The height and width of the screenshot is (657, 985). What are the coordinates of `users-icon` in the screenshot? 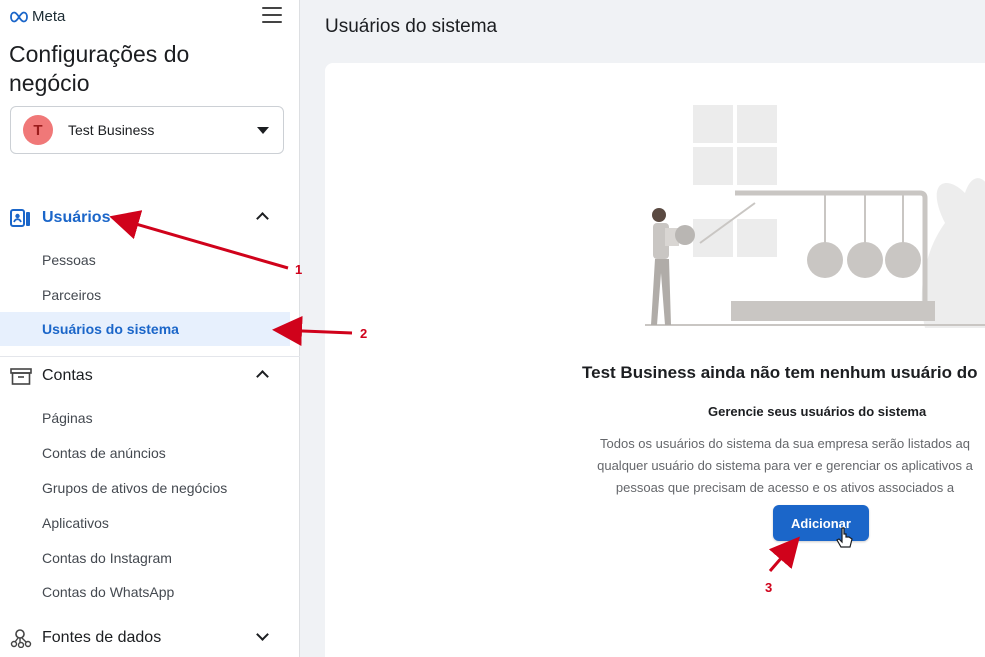 It's located at (20, 218).